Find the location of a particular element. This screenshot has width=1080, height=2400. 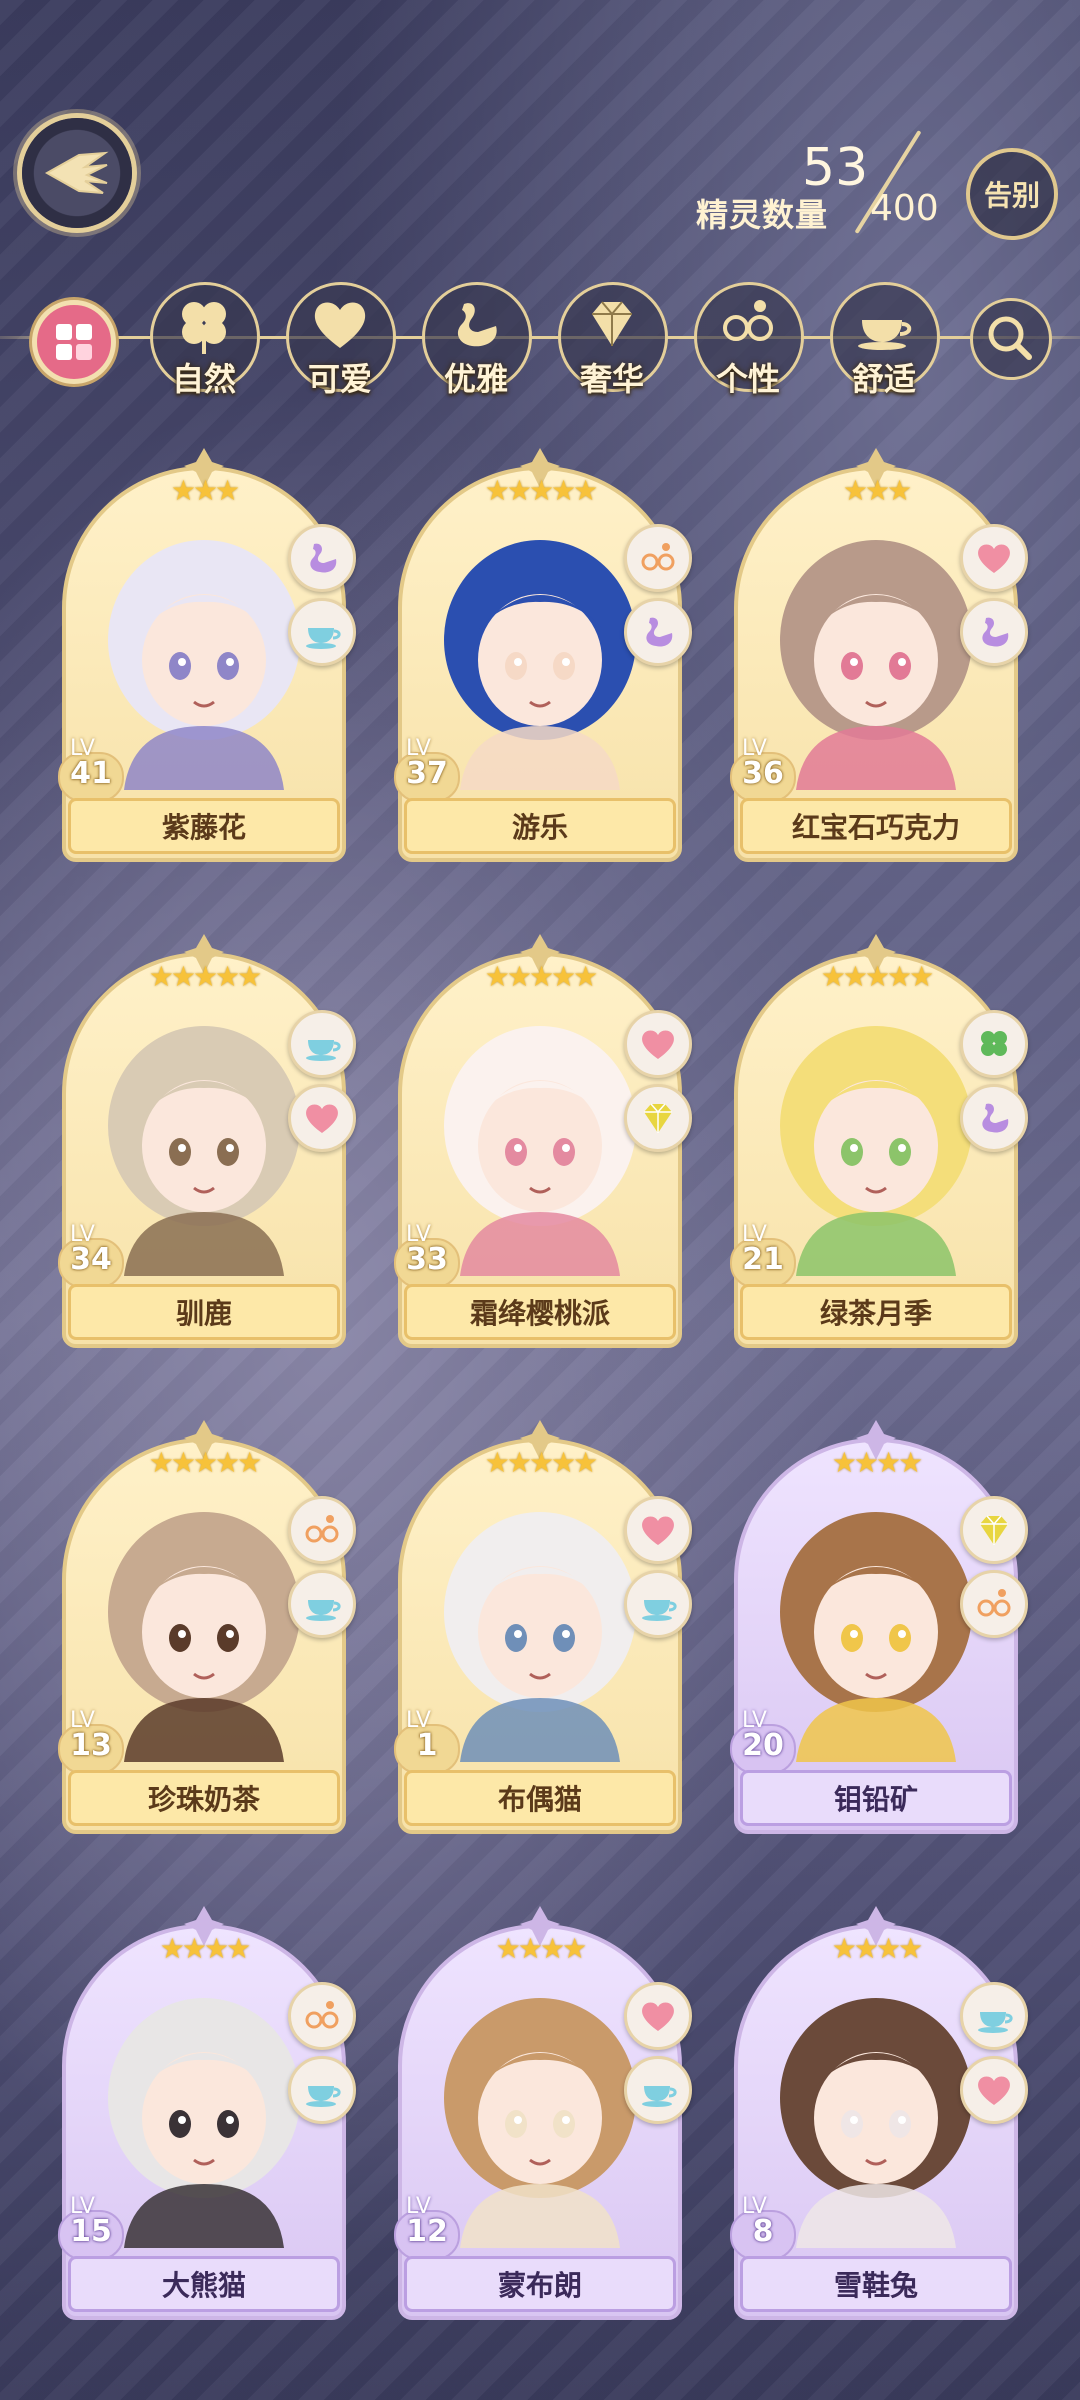

card-name: 紫藤花 is located at coordinates (204, 826).